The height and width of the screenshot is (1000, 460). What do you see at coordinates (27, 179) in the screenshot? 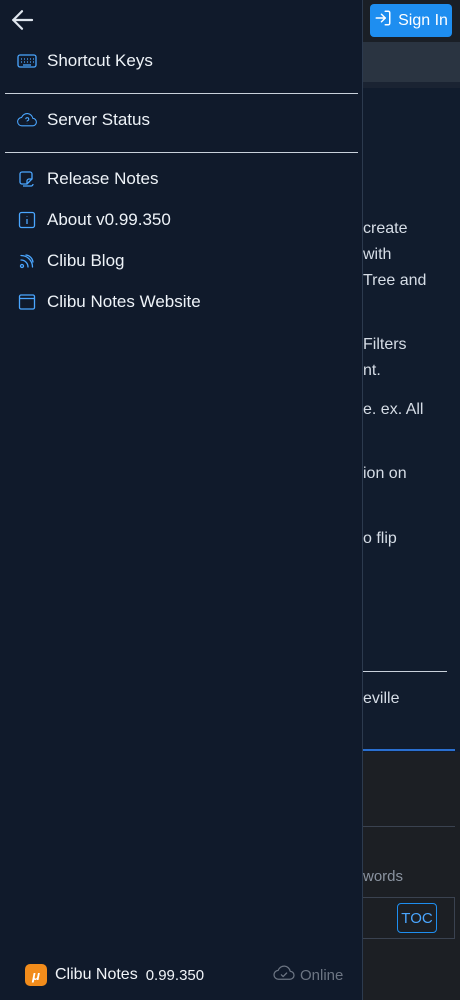
I see `notes-icon` at bounding box center [27, 179].